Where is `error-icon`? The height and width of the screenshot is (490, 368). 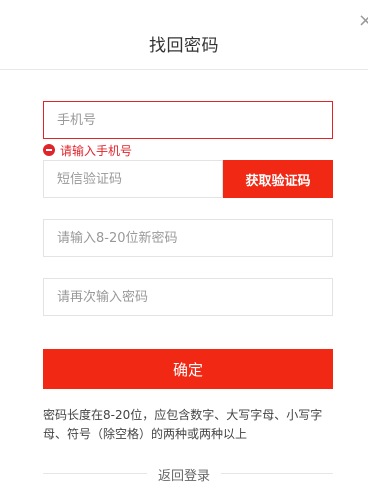 error-icon is located at coordinates (49, 150).